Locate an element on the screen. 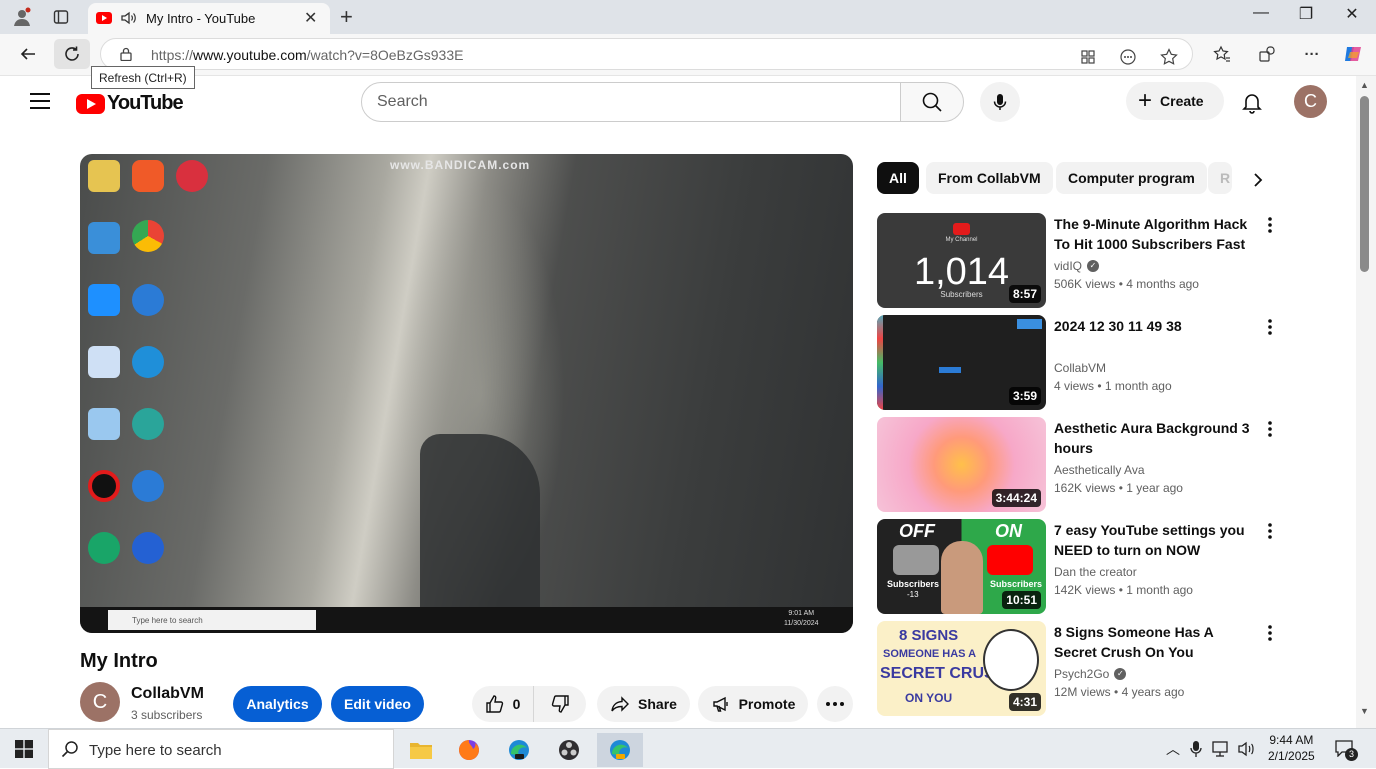 This screenshot has width=1376, height=769. scroll-down-arrow-icon: ▼ is located at coordinates (1364, 711).